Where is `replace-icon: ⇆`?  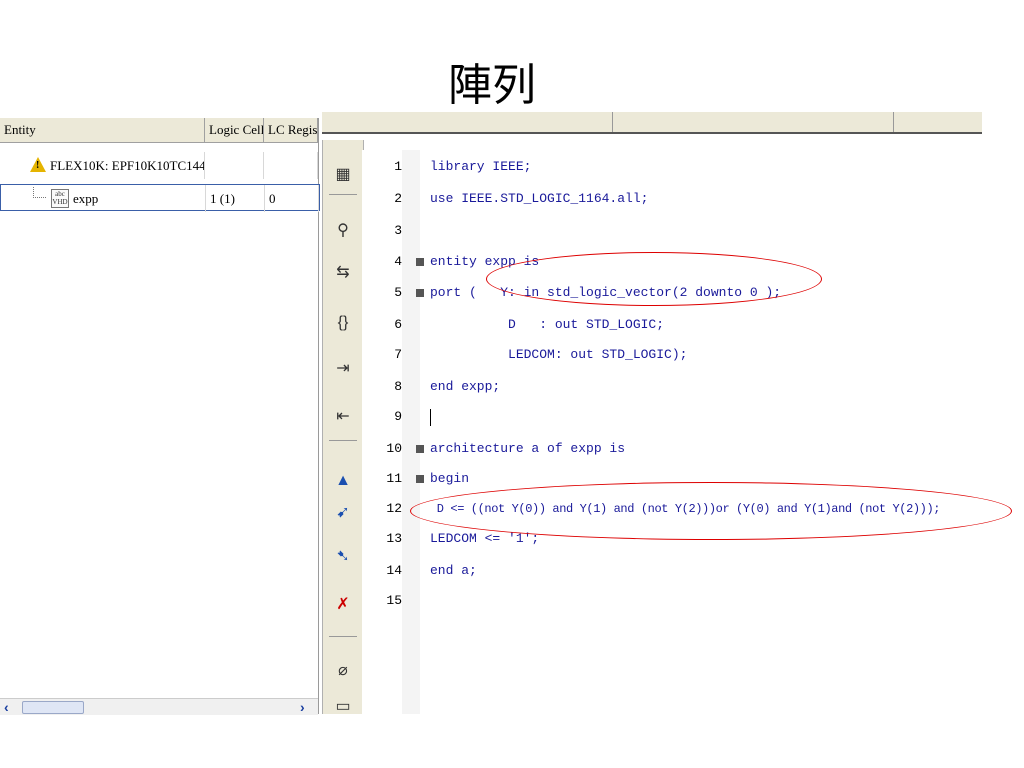
replace-icon: ⇆ is located at coordinates (343, 273).